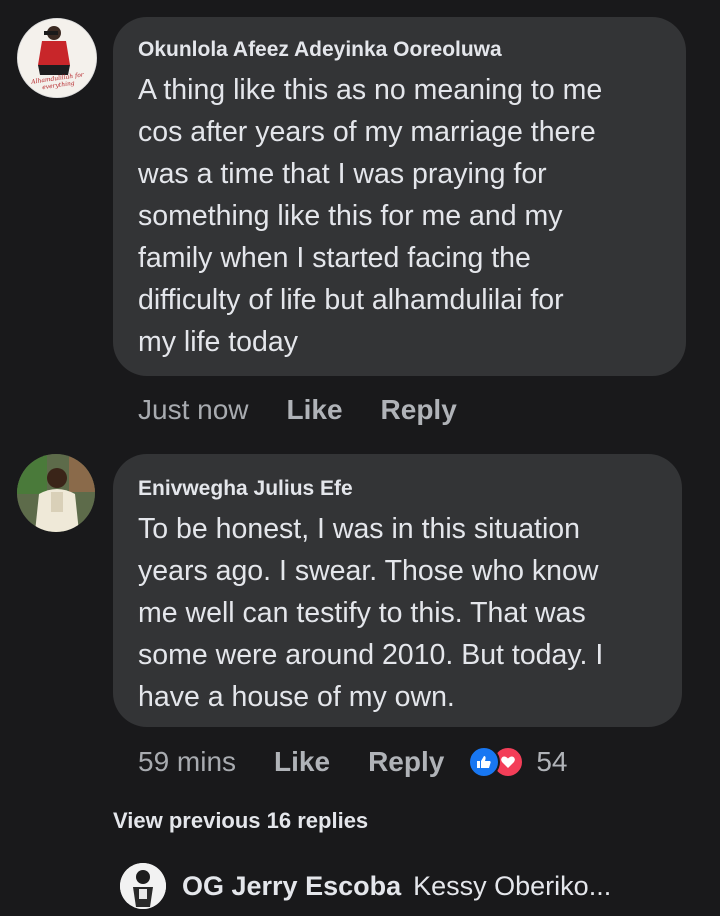 The image size is (720, 916). What do you see at coordinates (334, 258) in the screenshot?
I see `comment-line: family when I started facing the` at bounding box center [334, 258].